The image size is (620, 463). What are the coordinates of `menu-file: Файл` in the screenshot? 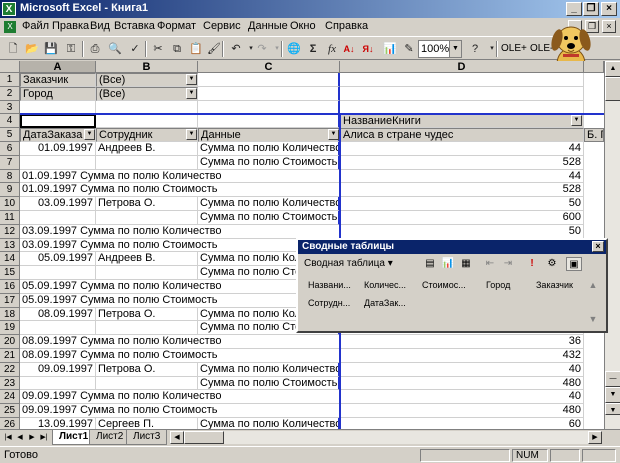 It's located at (35, 26).